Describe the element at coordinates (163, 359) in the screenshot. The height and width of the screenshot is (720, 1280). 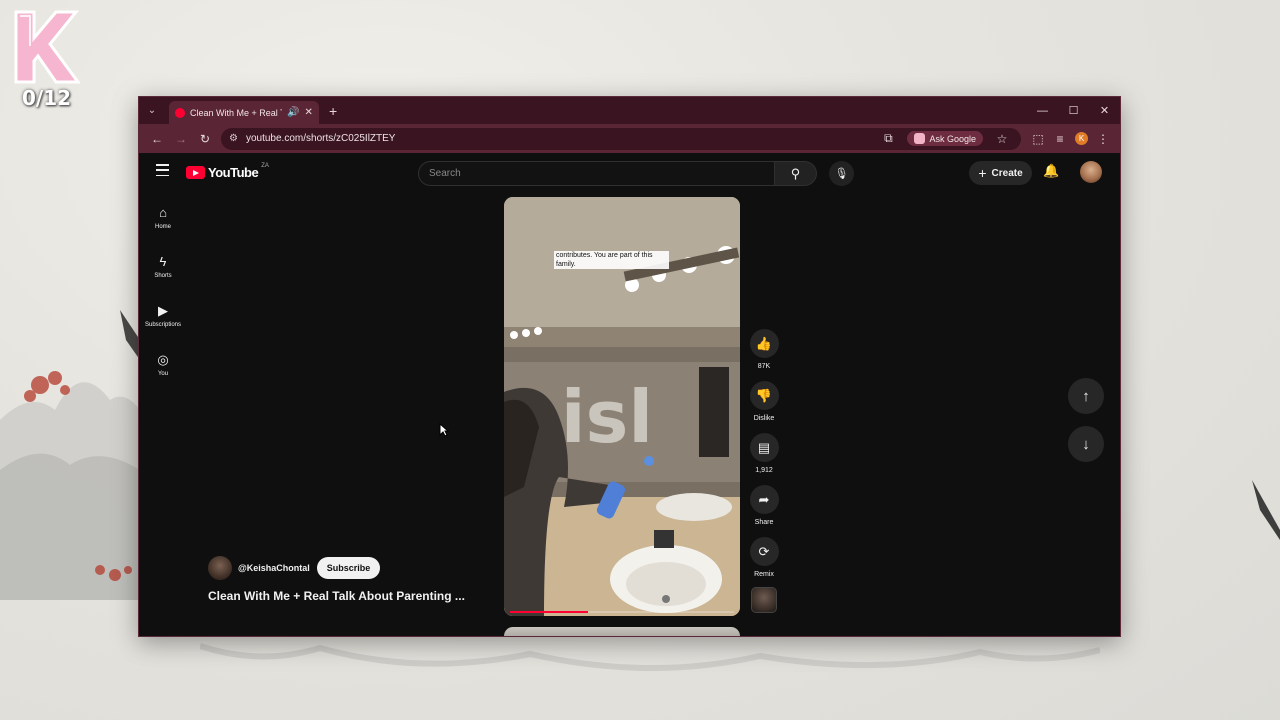
I see `you-icon: ◎` at that location.